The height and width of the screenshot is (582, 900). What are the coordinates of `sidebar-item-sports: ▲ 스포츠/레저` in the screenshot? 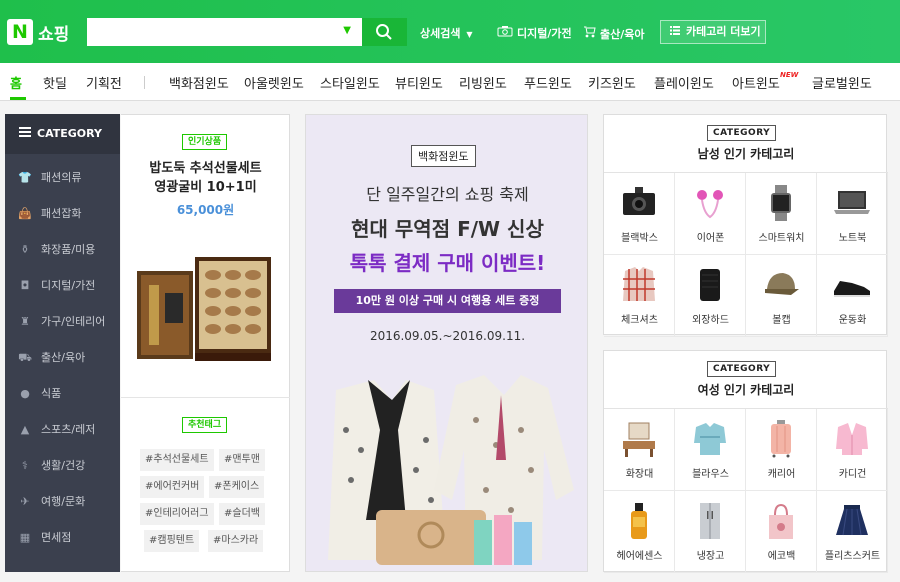 It's located at (62, 430).